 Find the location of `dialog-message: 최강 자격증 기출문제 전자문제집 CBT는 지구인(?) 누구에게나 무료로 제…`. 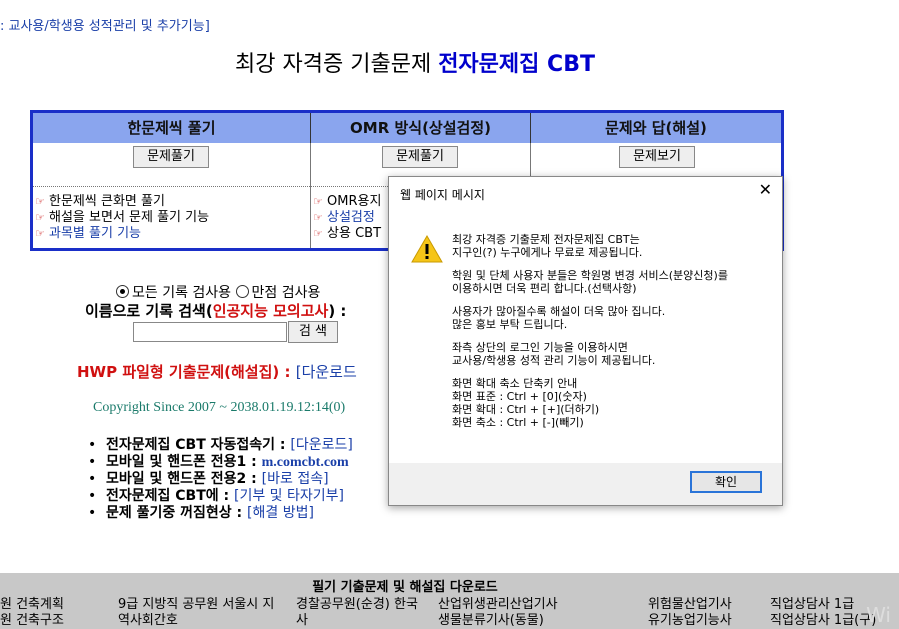

dialog-message: 최강 자격증 기출문제 전자문제집 CBT는 지구인(?) 누구에게나 무료로 제… is located at coordinates (612, 336).